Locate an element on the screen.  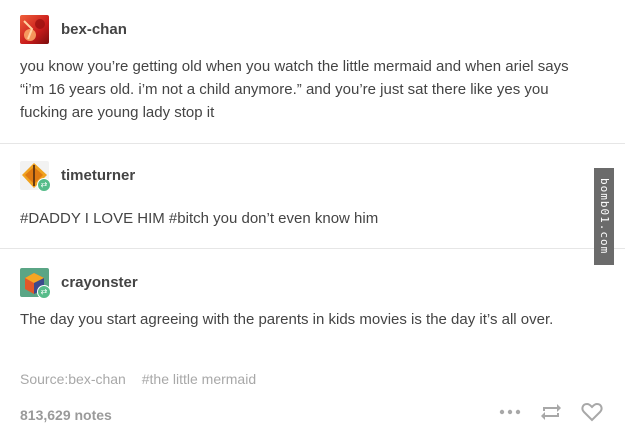
watermark: bomb01.com is located at coordinates (604, 216).